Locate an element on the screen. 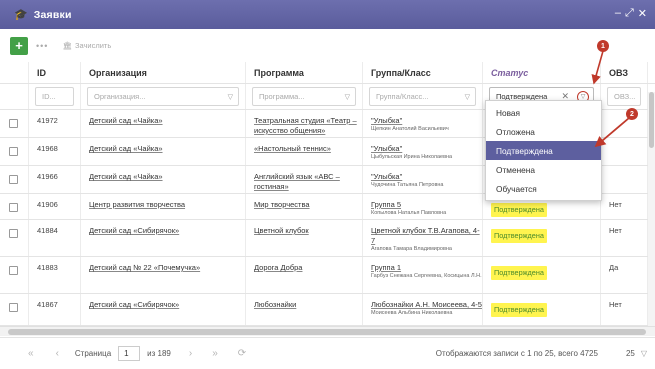  callout-marker-1: 1 is located at coordinates (603, 46).